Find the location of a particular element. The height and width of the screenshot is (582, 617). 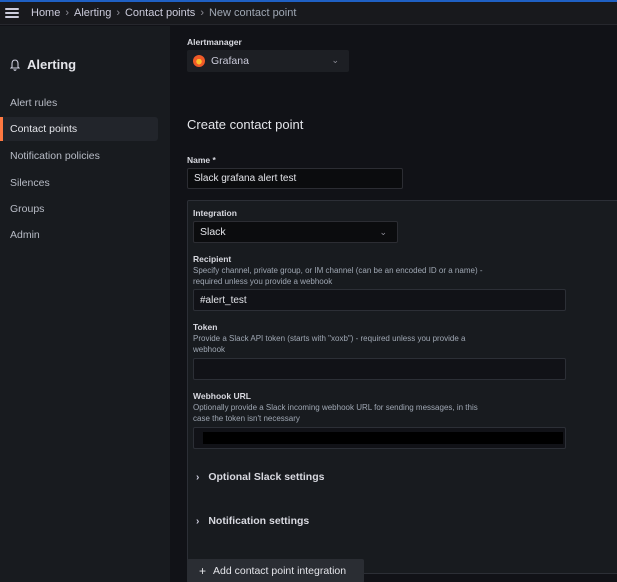

sidebar-item-alert-rules: Alert rules is located at coordinates (79, 103).